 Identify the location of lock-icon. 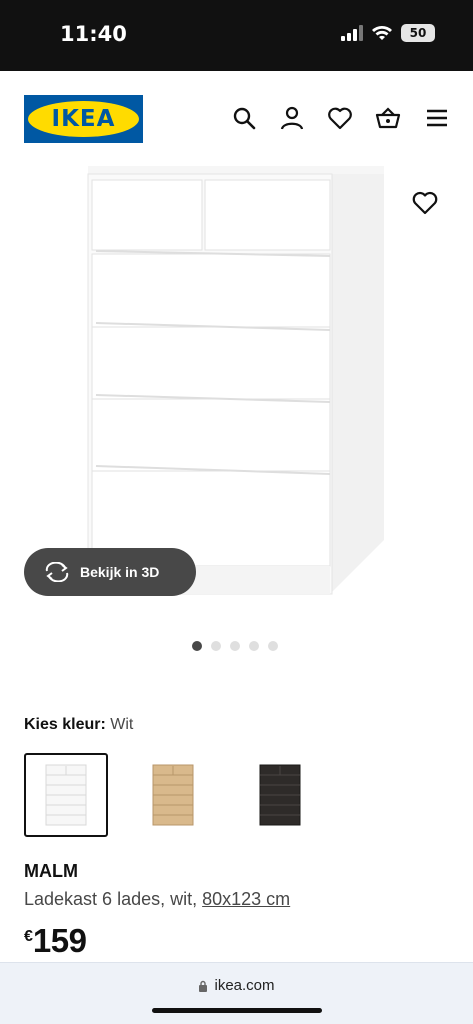
(203, 986).